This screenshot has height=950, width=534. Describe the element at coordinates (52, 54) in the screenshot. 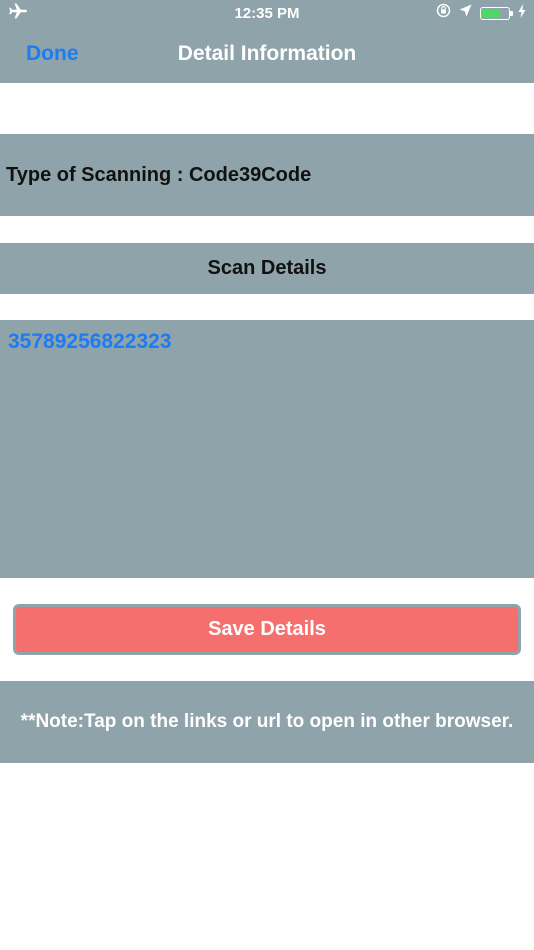

I see `done-button: Done` at that location.